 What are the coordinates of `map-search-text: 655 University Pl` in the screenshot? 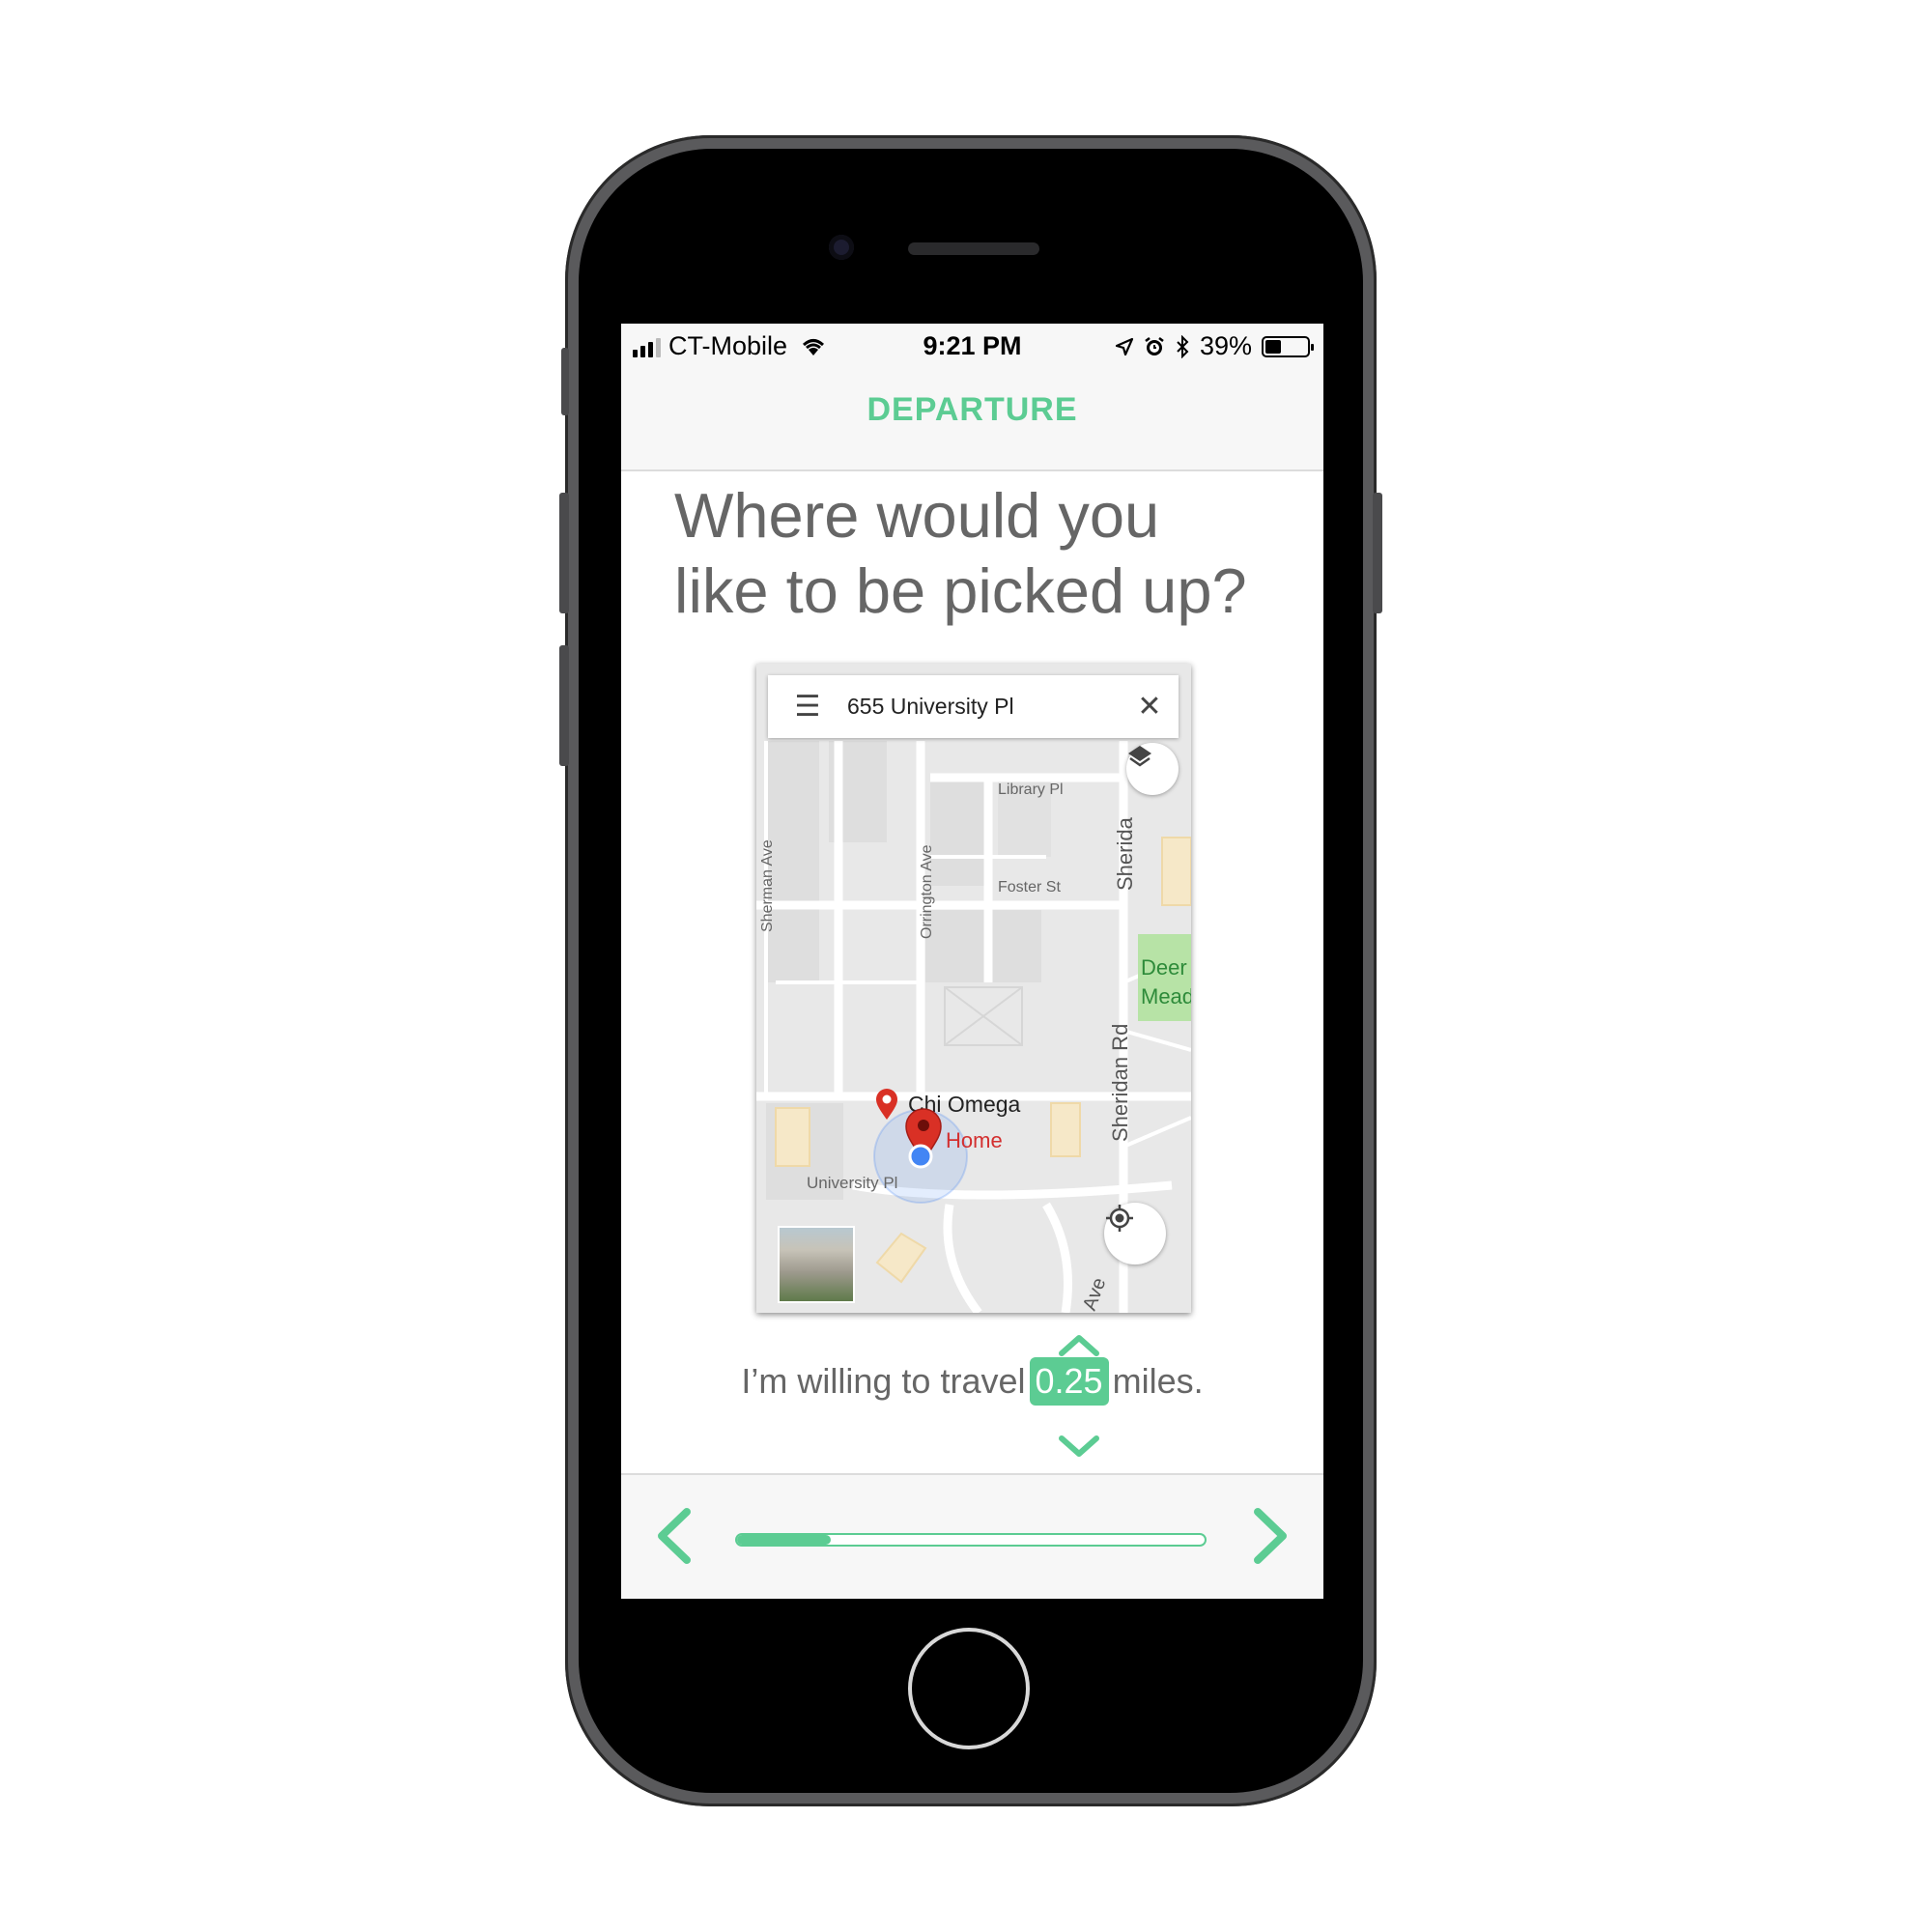 It's located at (984, 707).